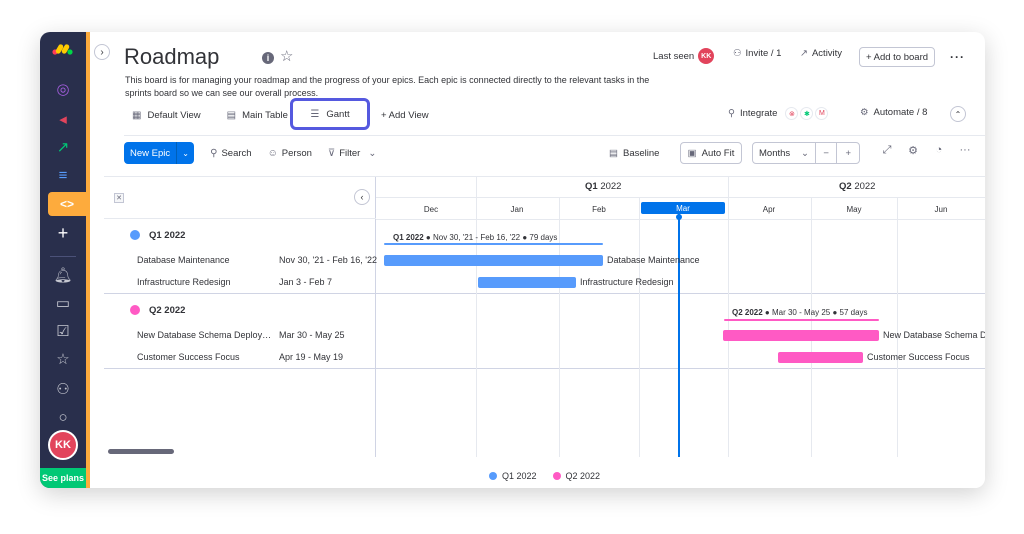 This screenshot has width=1024, height=534. I want to click on automate-button: ⚙ Automate / 8, so click(893, 112).